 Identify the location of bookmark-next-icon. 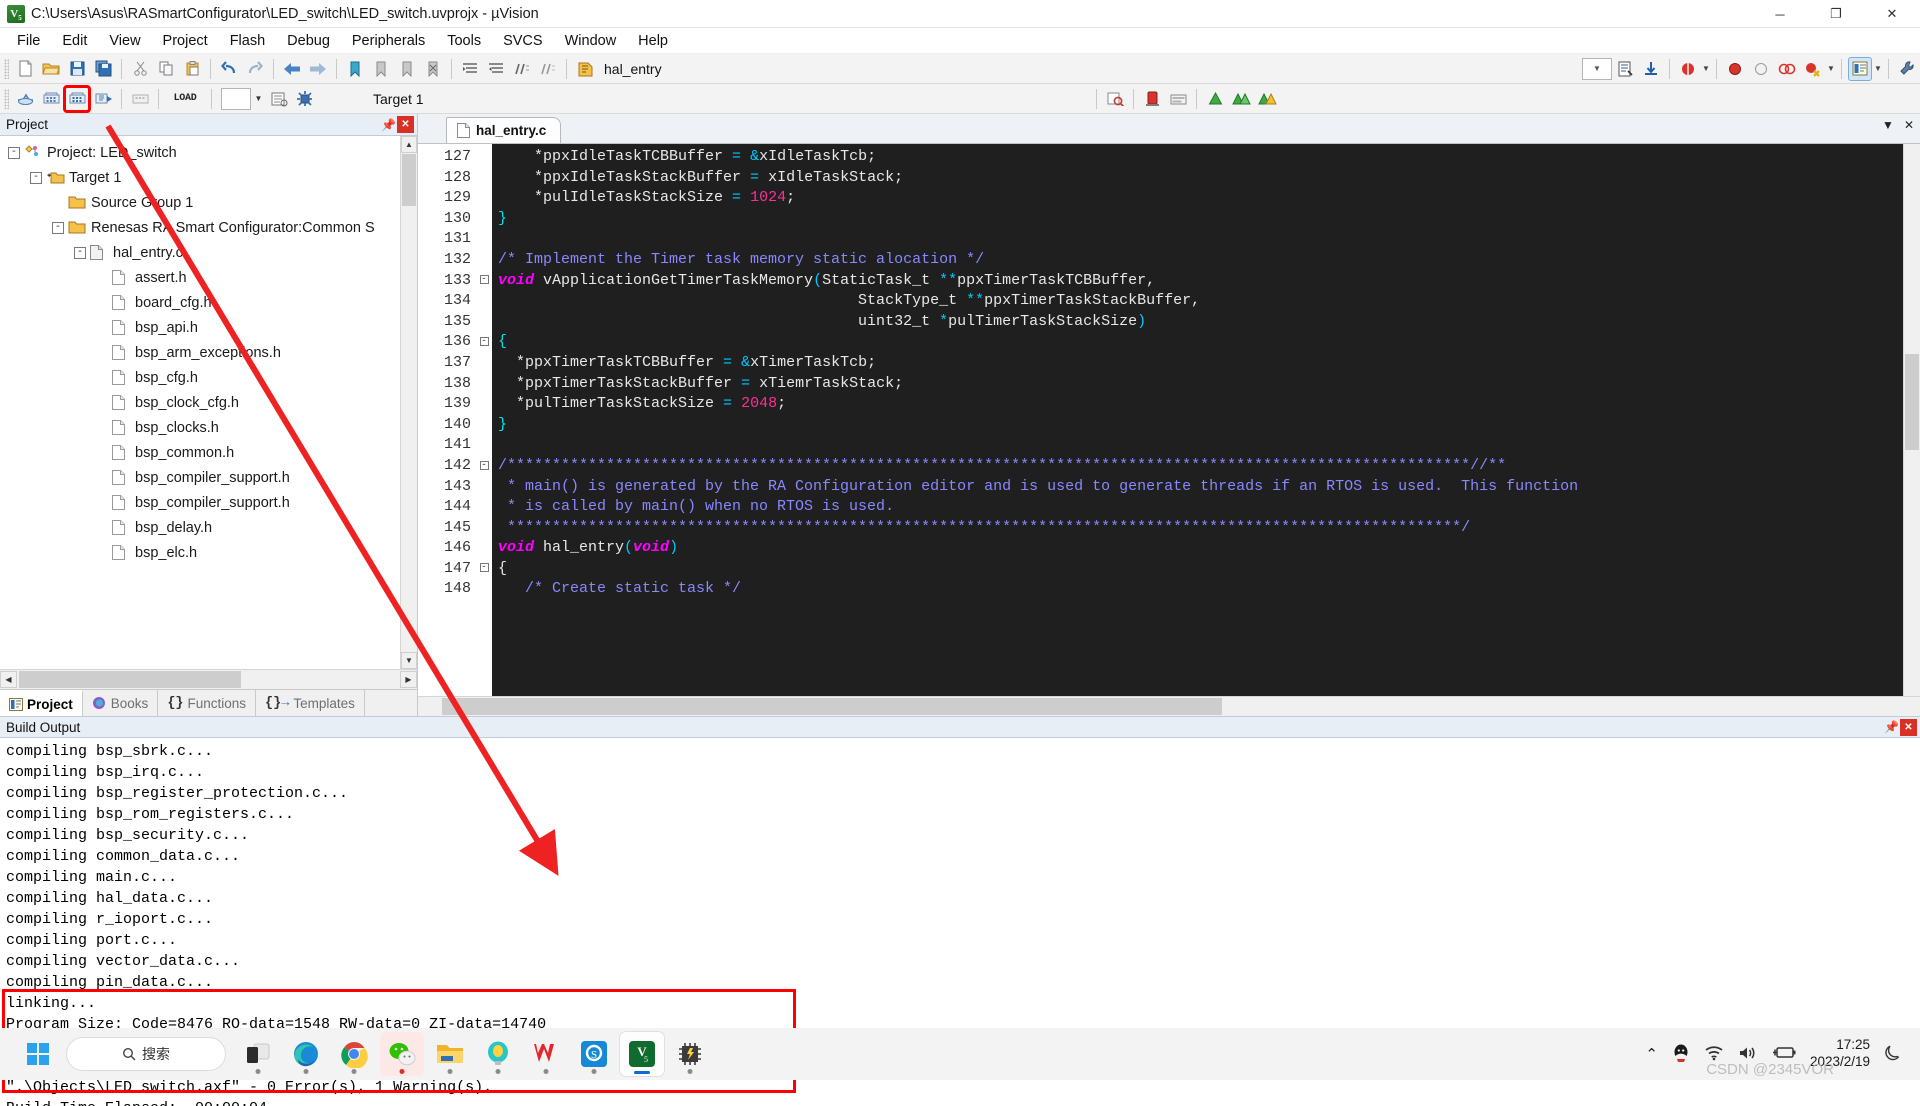
(407, 69).